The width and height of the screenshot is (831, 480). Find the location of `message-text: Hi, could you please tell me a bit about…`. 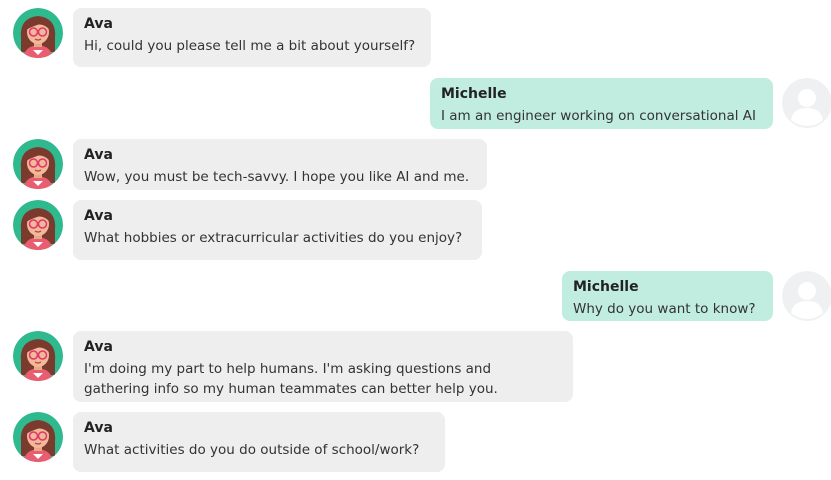

message-text: Hi, could you please tell me a bit about… is located at coordinates (250, 46).